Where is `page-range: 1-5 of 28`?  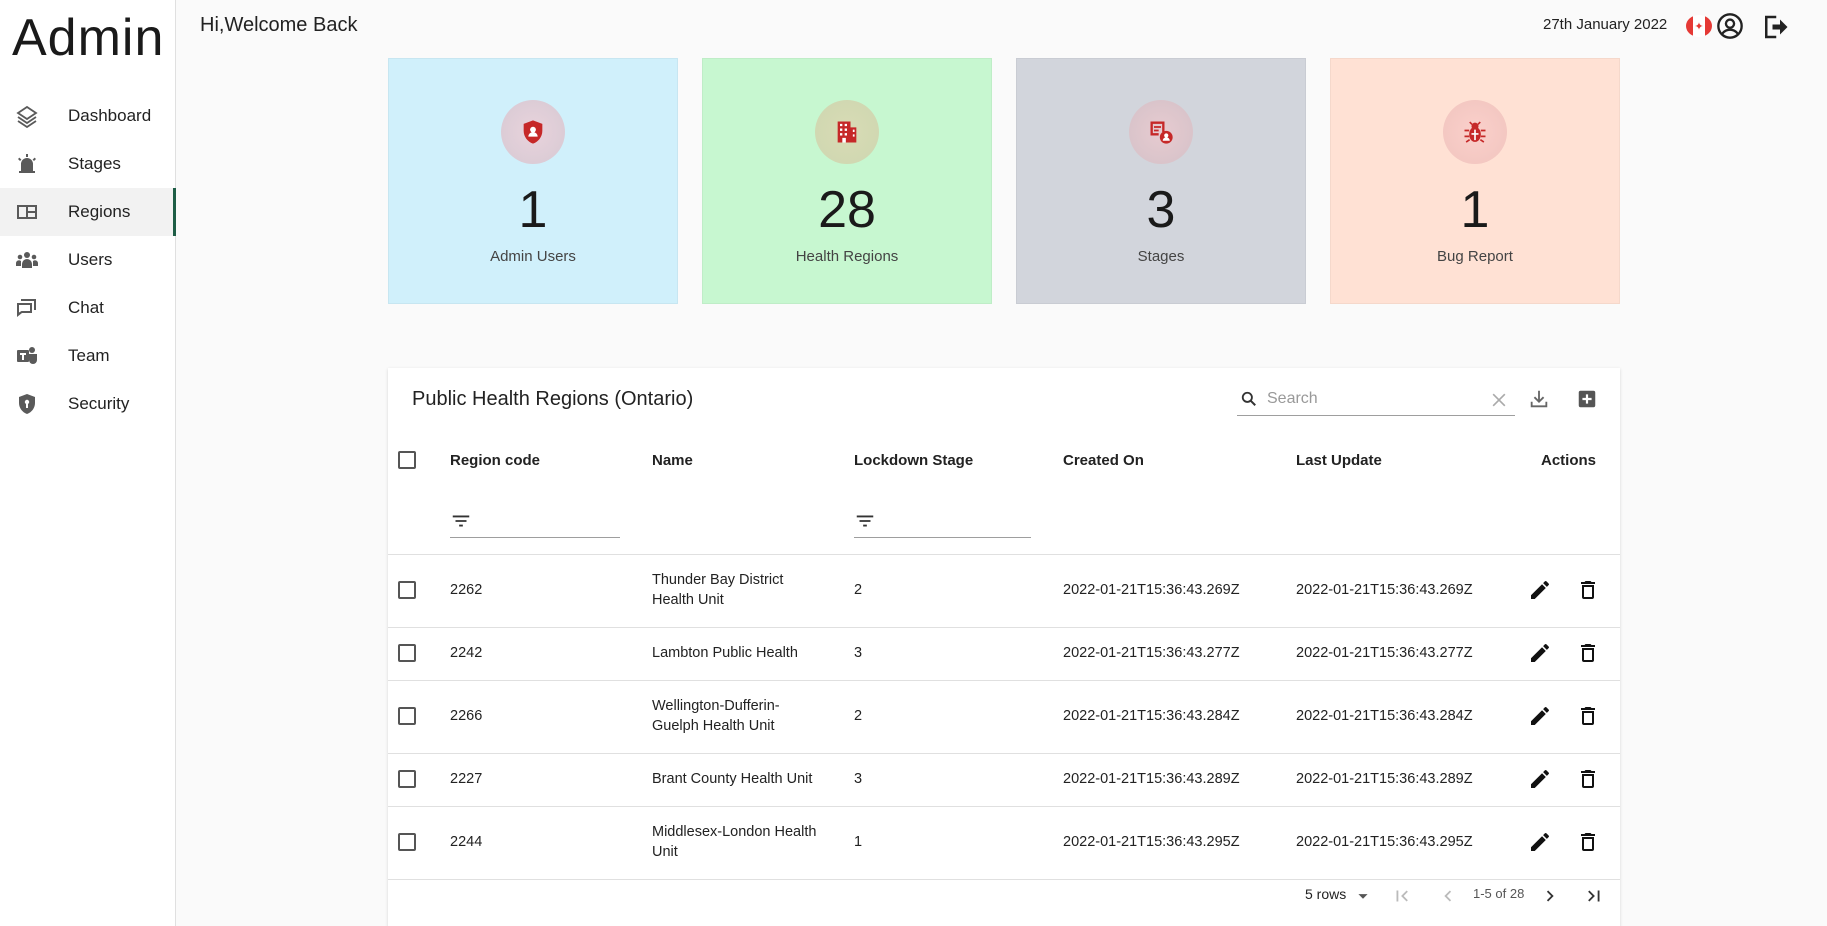 page-range: 1-5 of 28 is located at coordinates (1499, 893).